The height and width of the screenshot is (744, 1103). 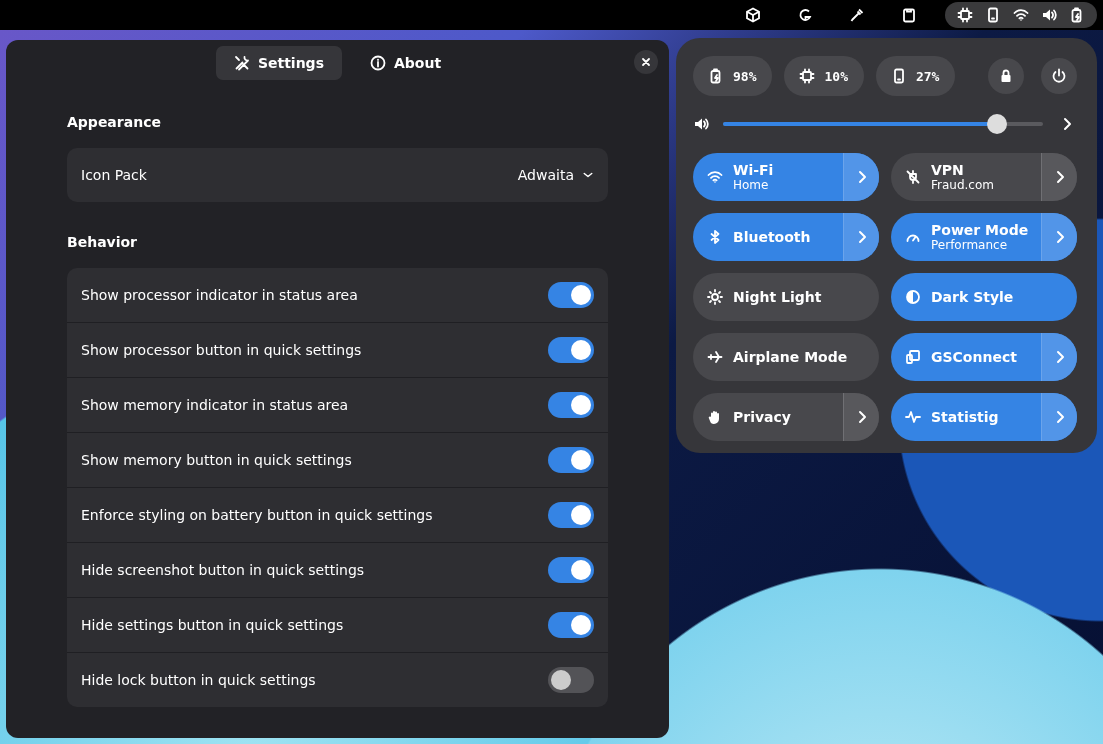 I want to click on toggle-button: GSConnect, so click(x=966, y=357).